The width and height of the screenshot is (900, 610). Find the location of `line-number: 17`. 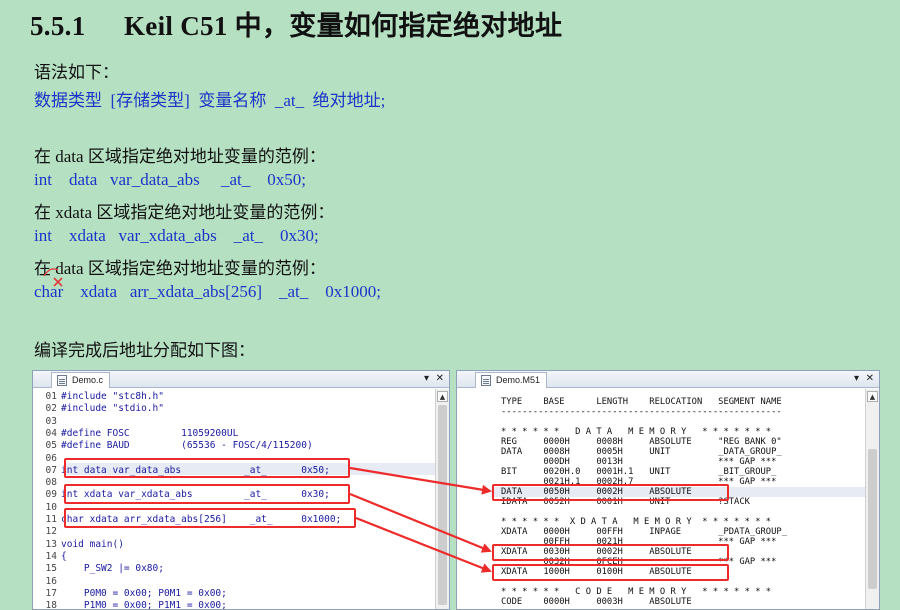

line-number: 17 is located at coordinates (51, 593).